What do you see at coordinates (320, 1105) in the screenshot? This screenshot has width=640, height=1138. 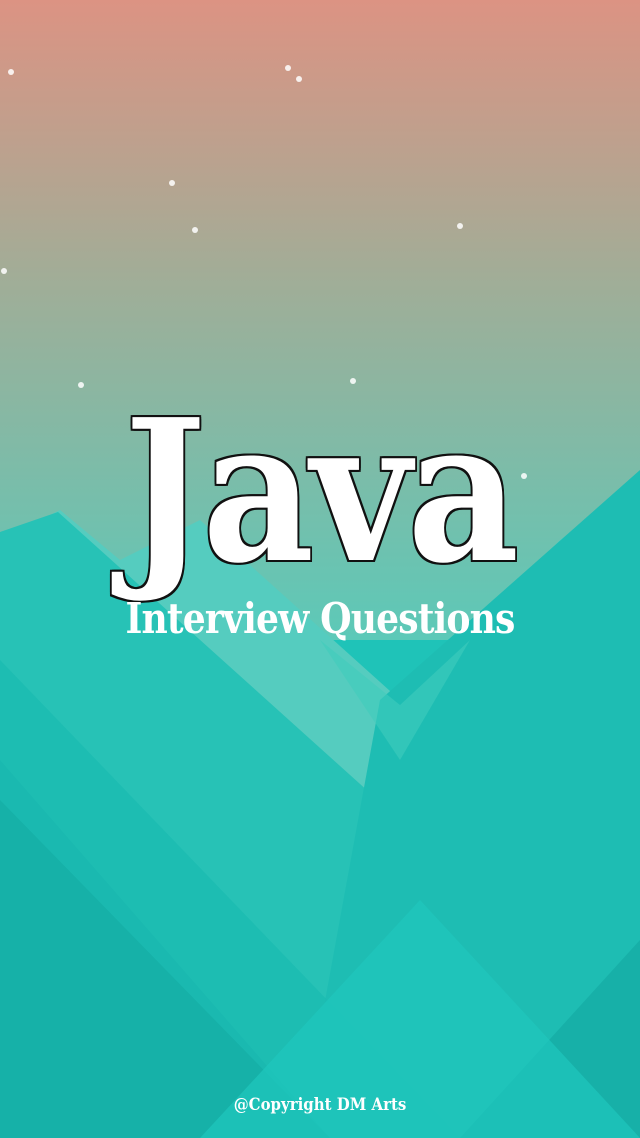 I see `copyright-text: @Copyright DM Arts` at bounding box center [320, 1105].